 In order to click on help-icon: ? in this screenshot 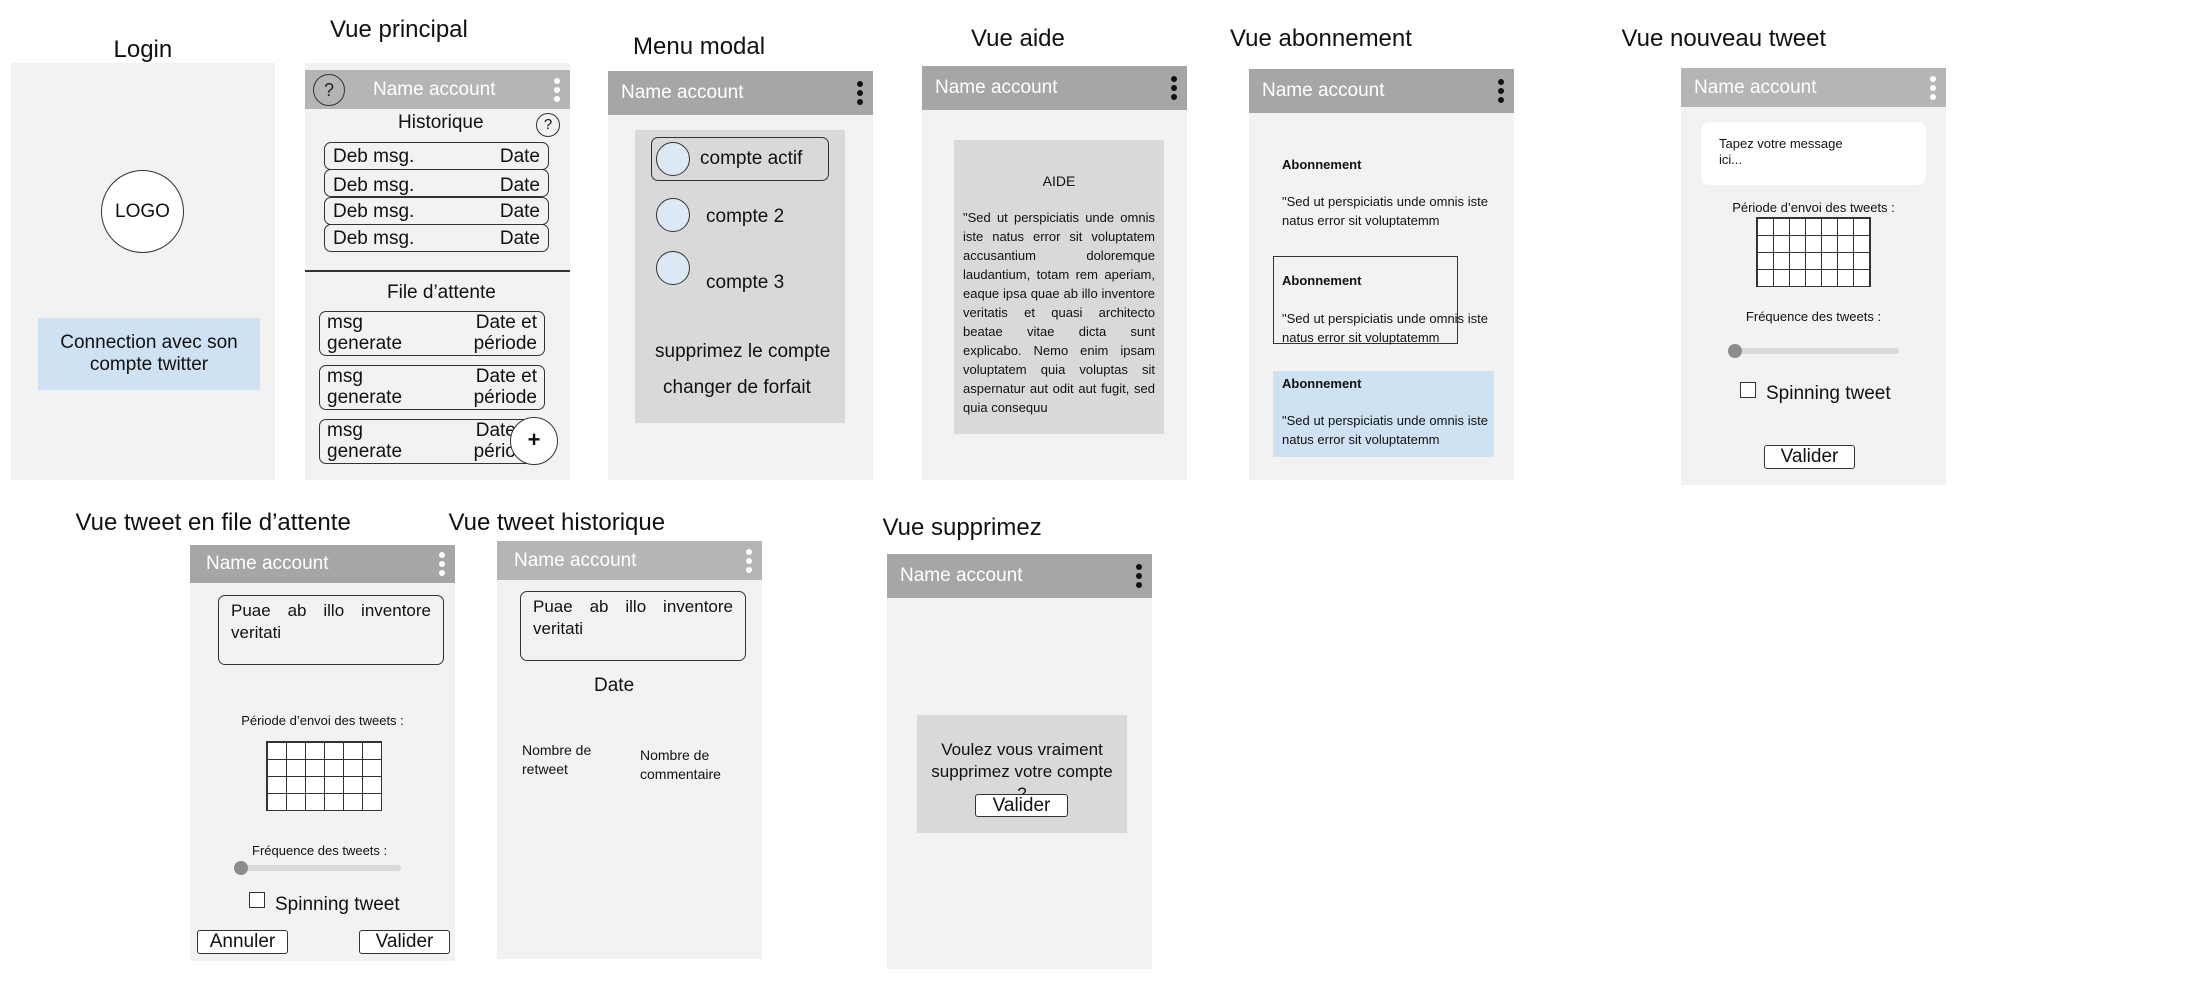, I will do `click(329, 90)`.